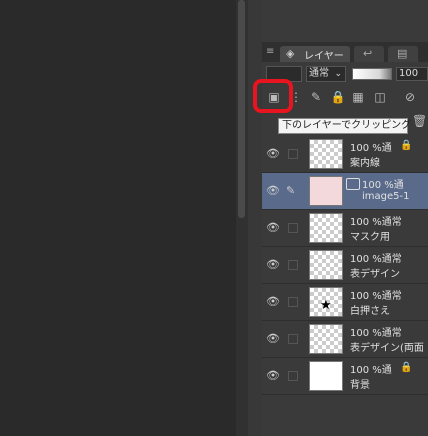  Describe the element at coordinates (326, 305) in the screenshot. I see `star-icon: ★` at that location.